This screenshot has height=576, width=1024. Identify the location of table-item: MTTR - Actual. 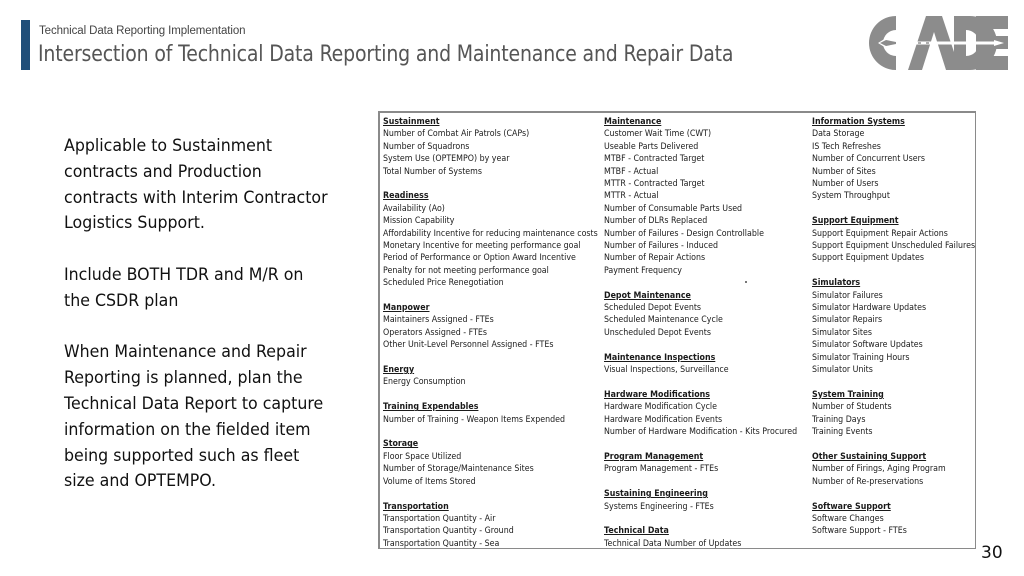
(631, 196).